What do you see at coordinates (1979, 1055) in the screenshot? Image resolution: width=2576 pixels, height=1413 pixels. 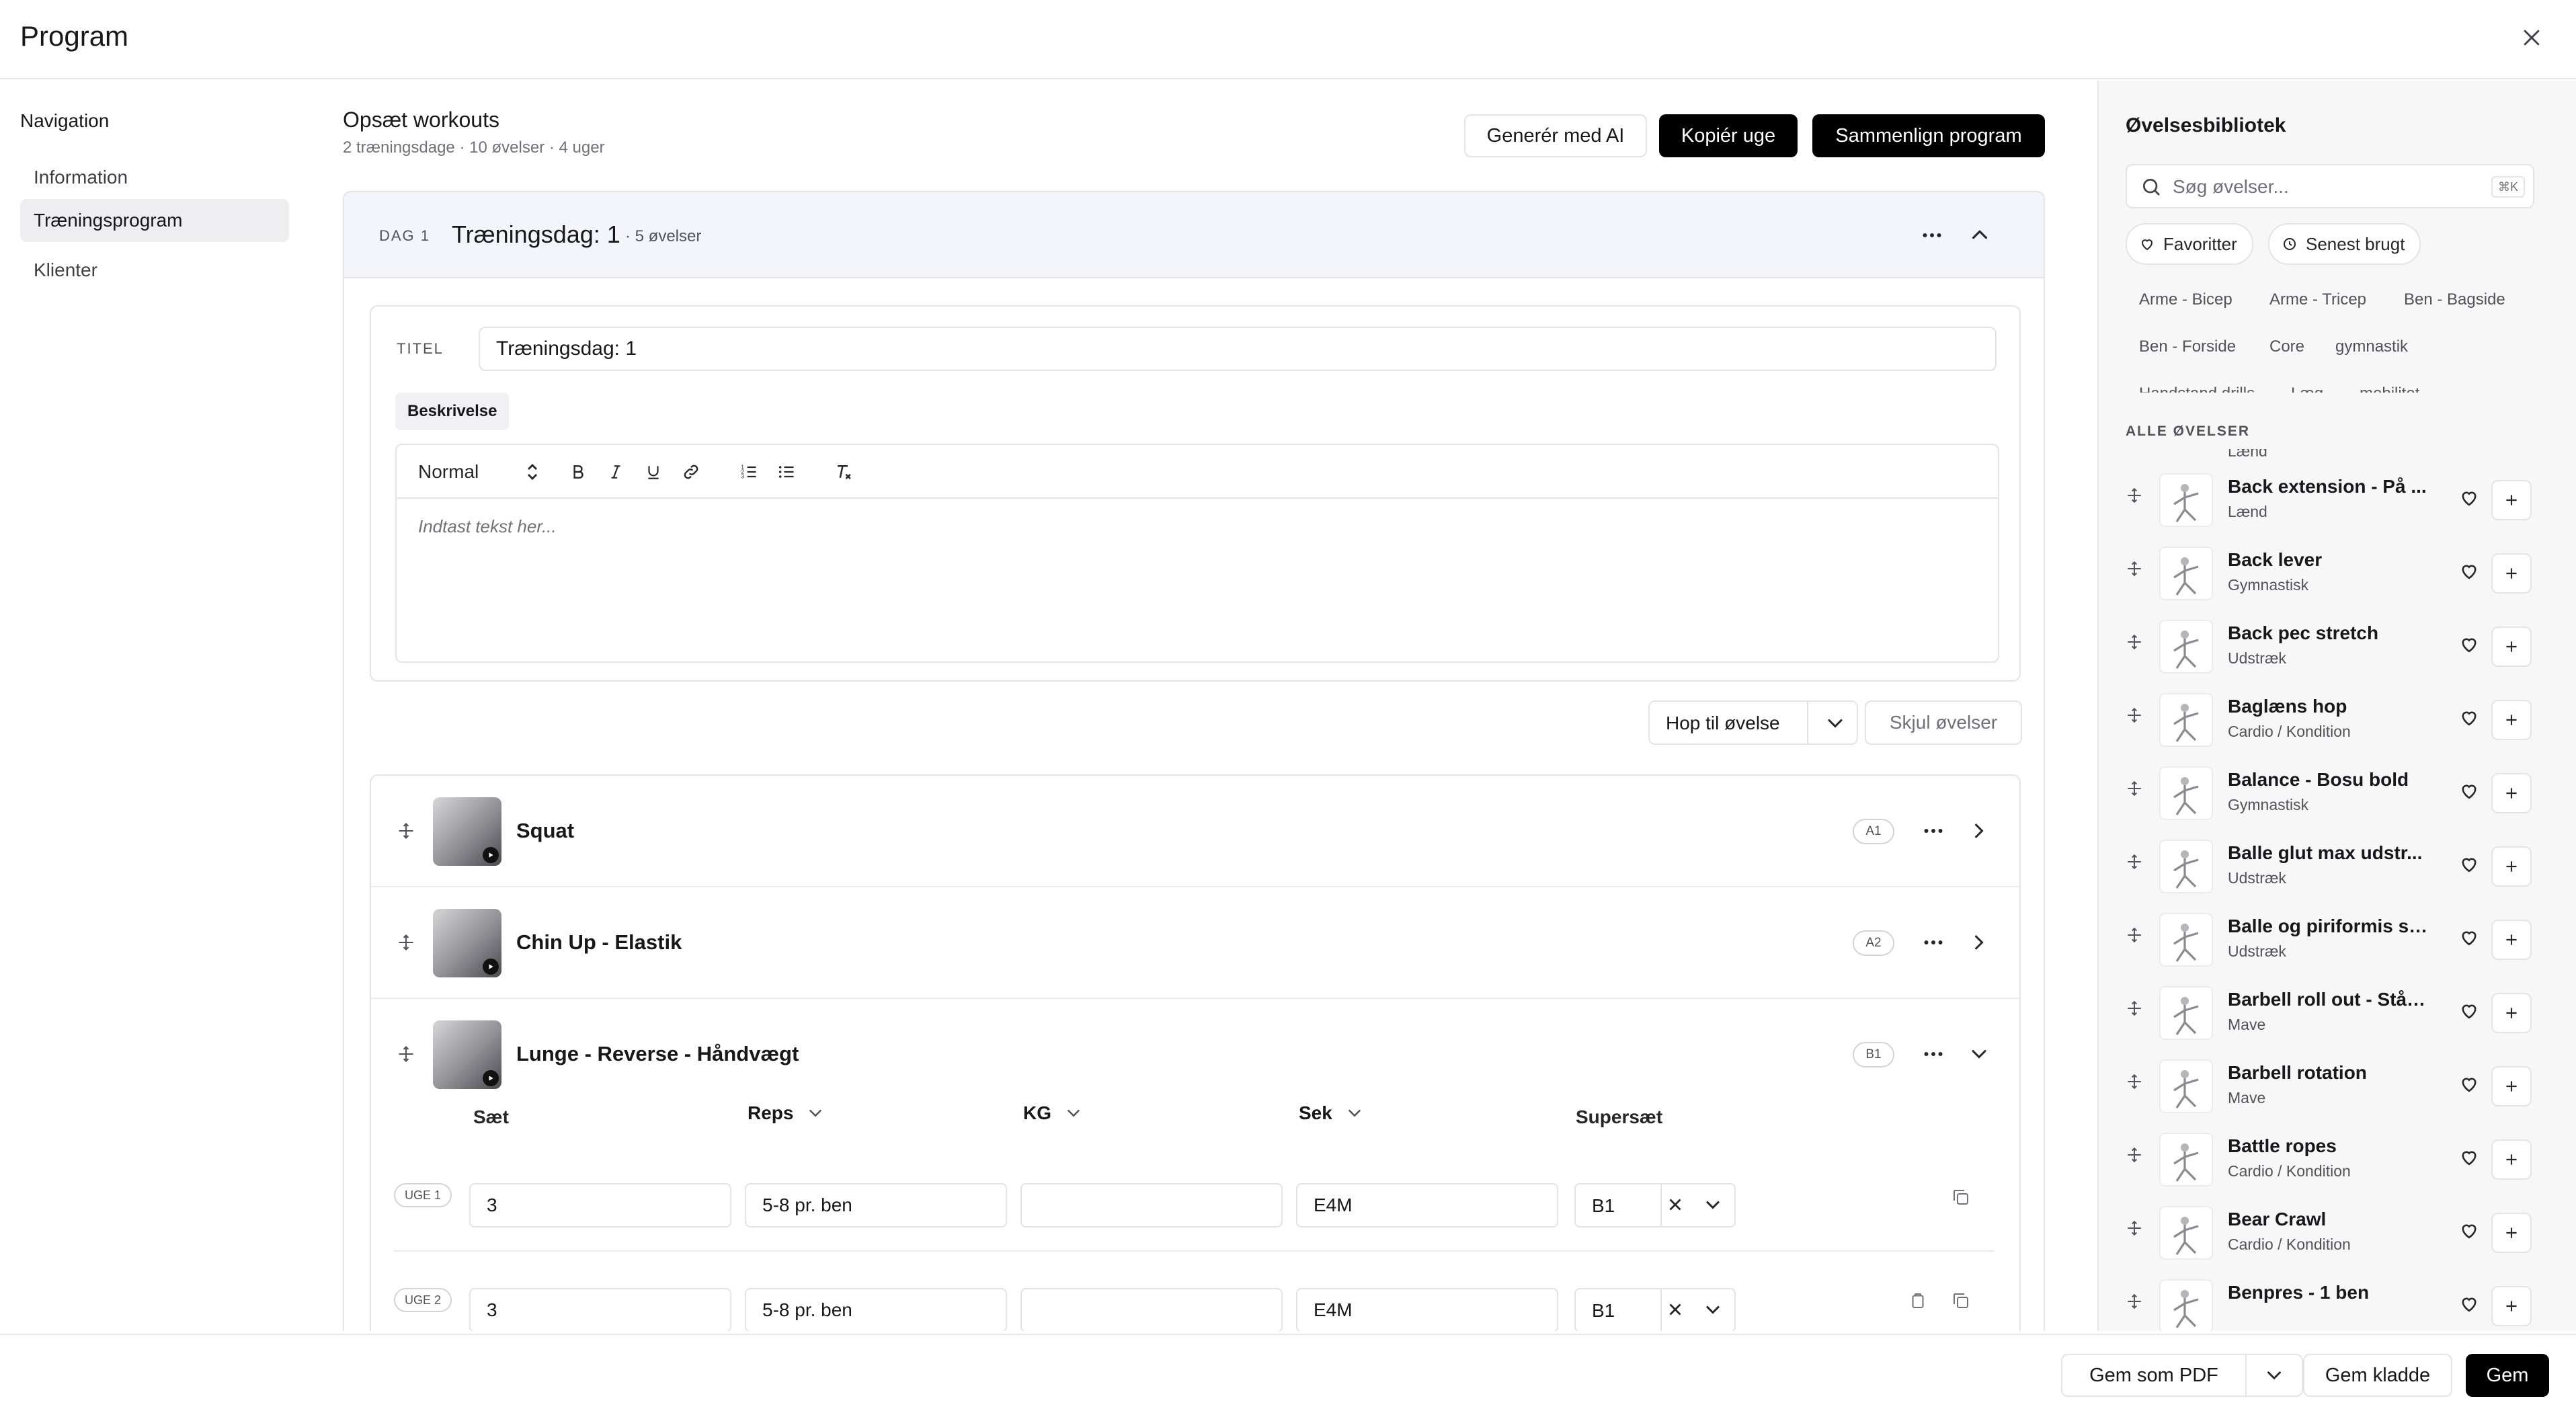 I see `collapse-exercise-button` at bounding box center [1979, 1055].